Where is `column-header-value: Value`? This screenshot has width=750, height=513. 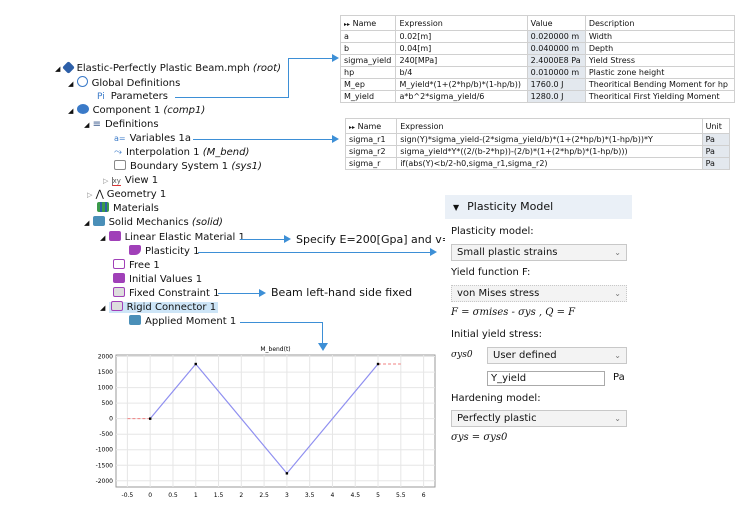
column-header-value: Value is located at coordinates (556, 23).